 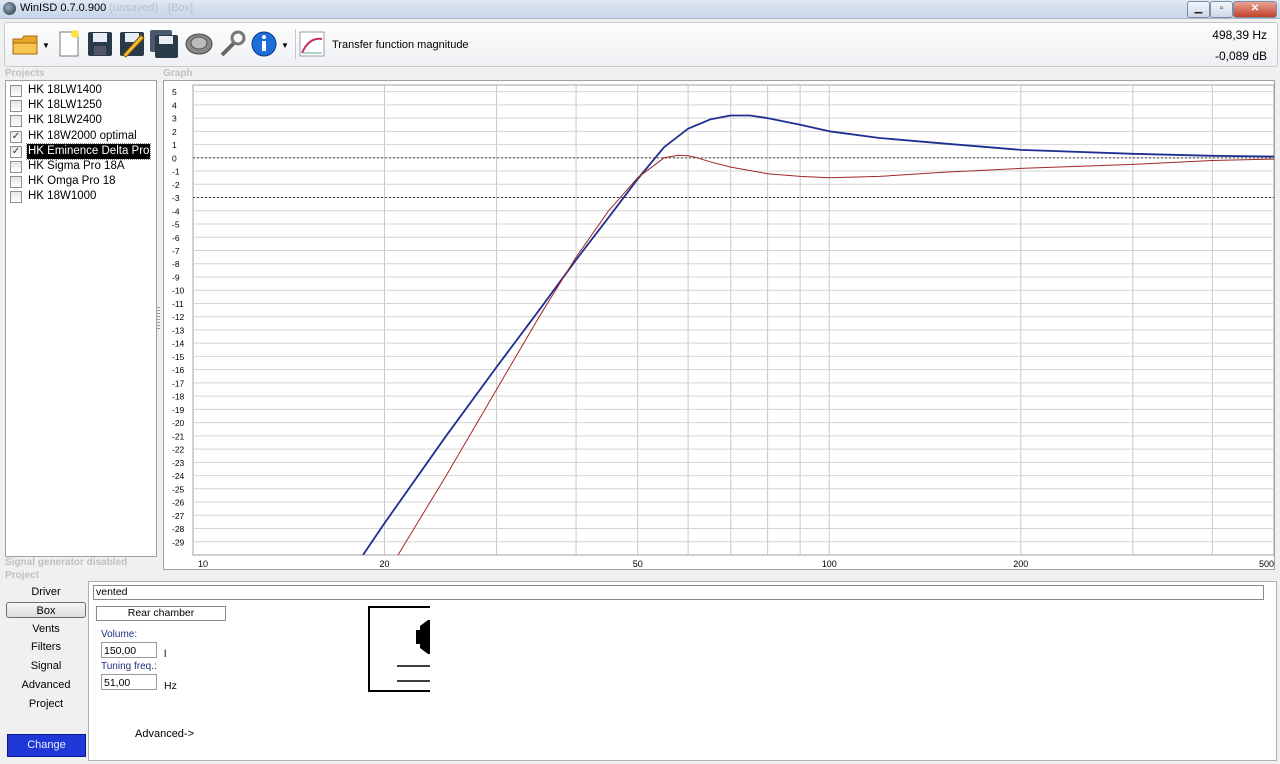 I want to click on graph-type-label: Transfer function magnitude, so click(x=400, y=45).